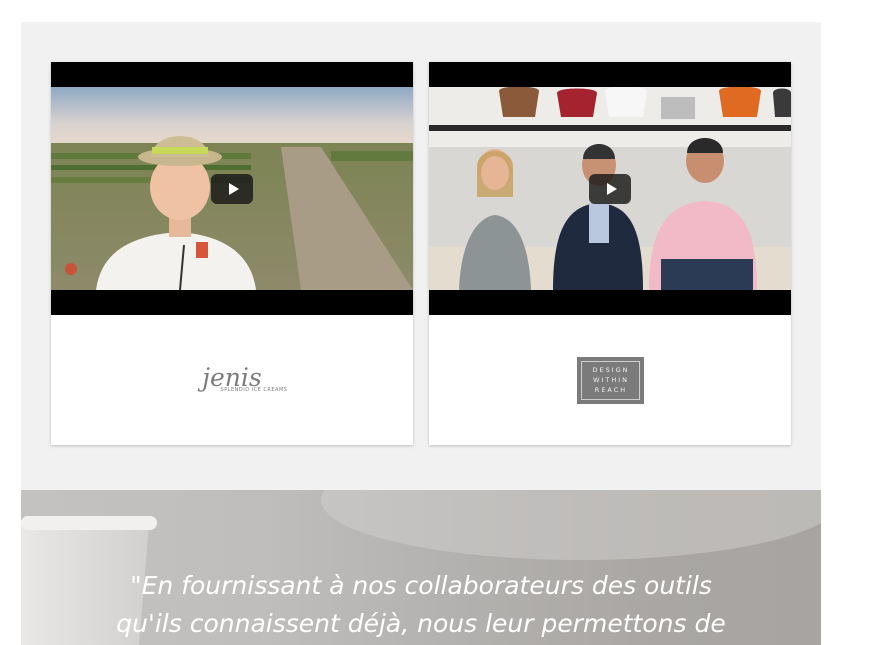  I want to click on brand-logo-area: DESIGN WITHIN REACH, so click(610, 380).